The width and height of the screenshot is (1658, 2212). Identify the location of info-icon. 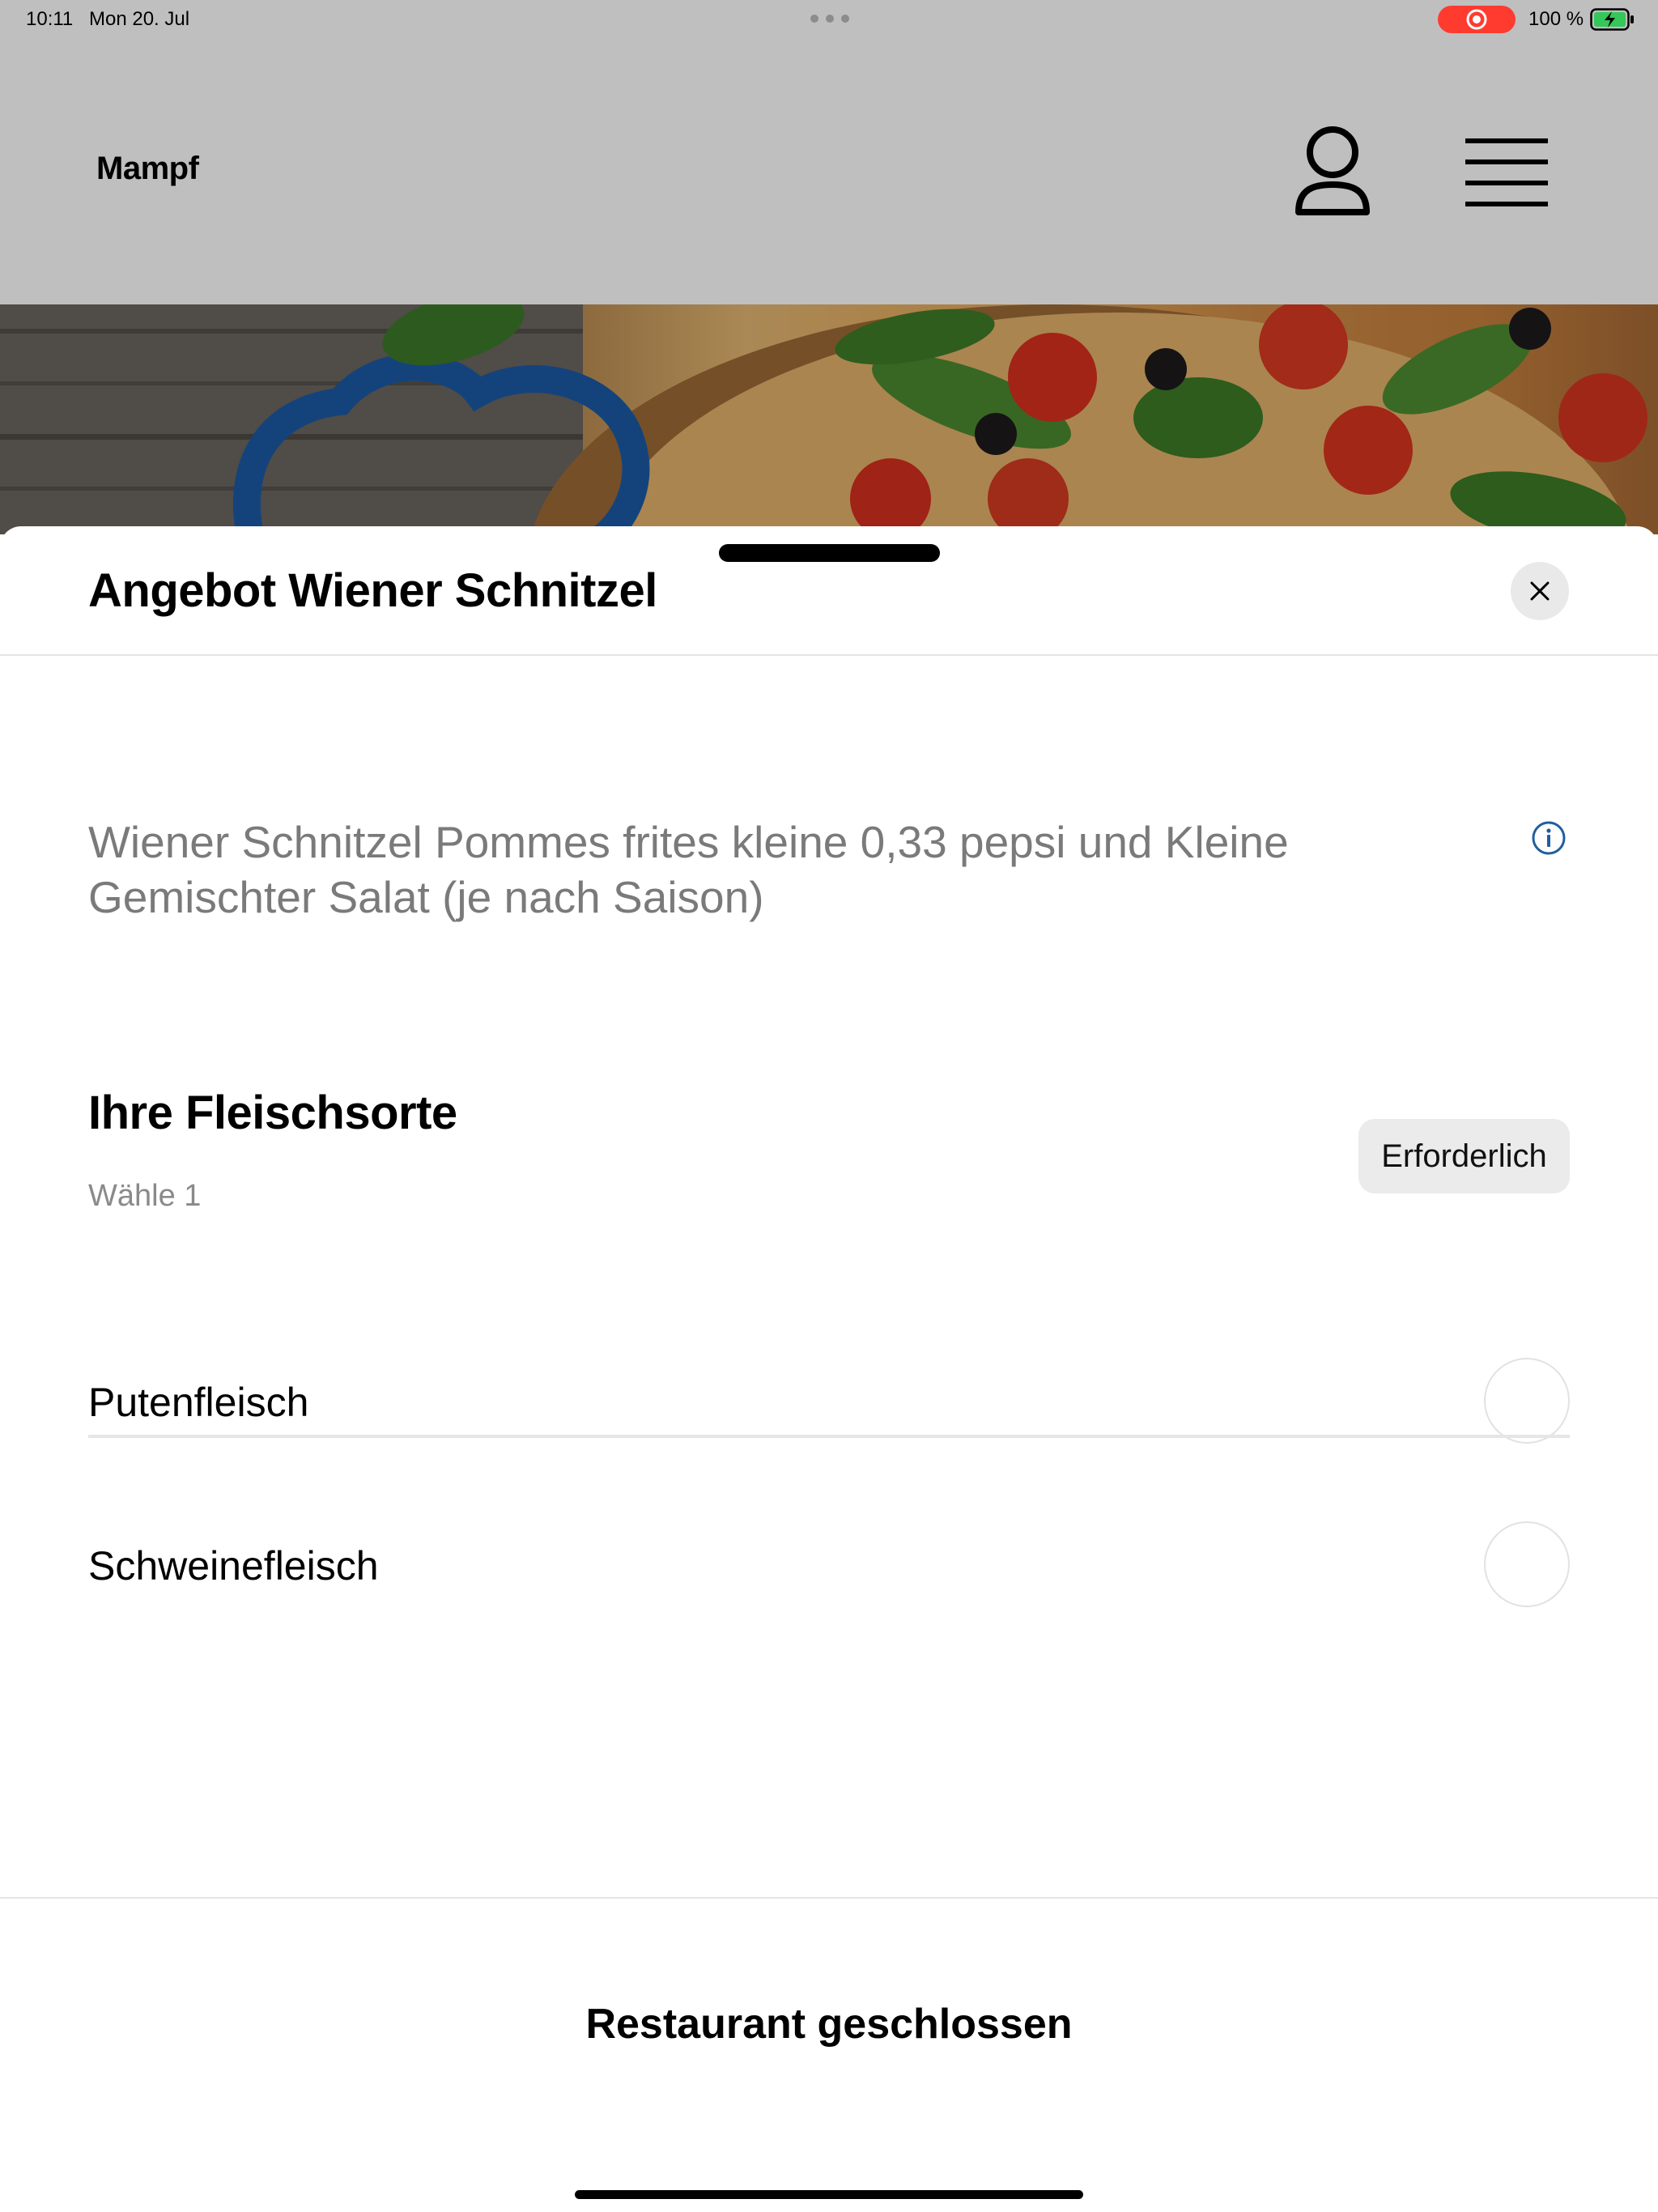
(1549, 838).